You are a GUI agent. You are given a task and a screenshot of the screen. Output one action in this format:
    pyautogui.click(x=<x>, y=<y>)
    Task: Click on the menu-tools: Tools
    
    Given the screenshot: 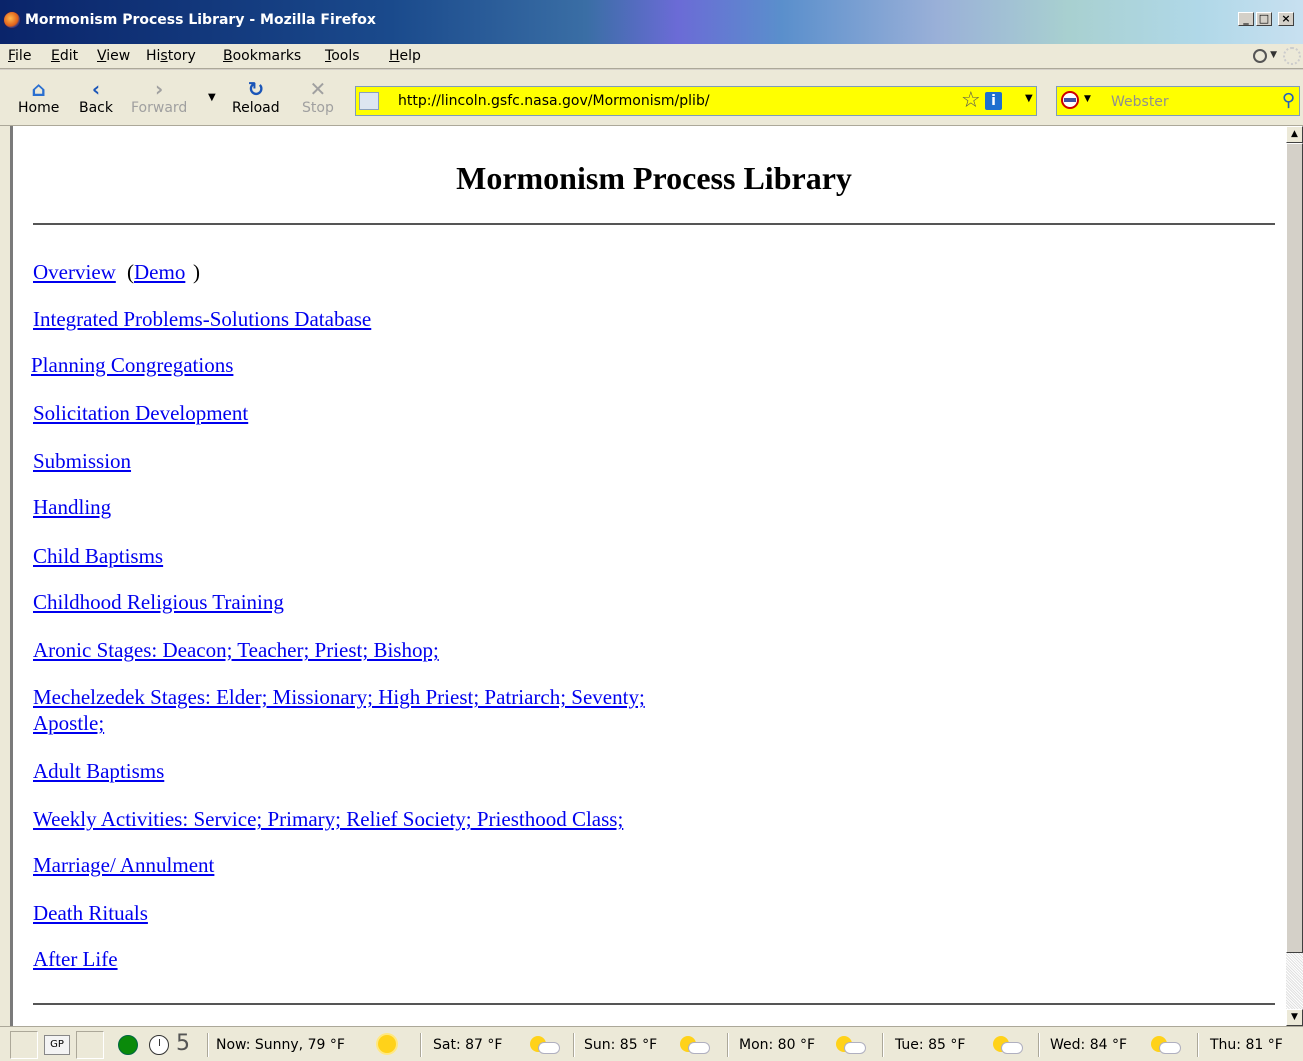 What is the action you would take?
    pyautogui.click(x=342, y=56)
    